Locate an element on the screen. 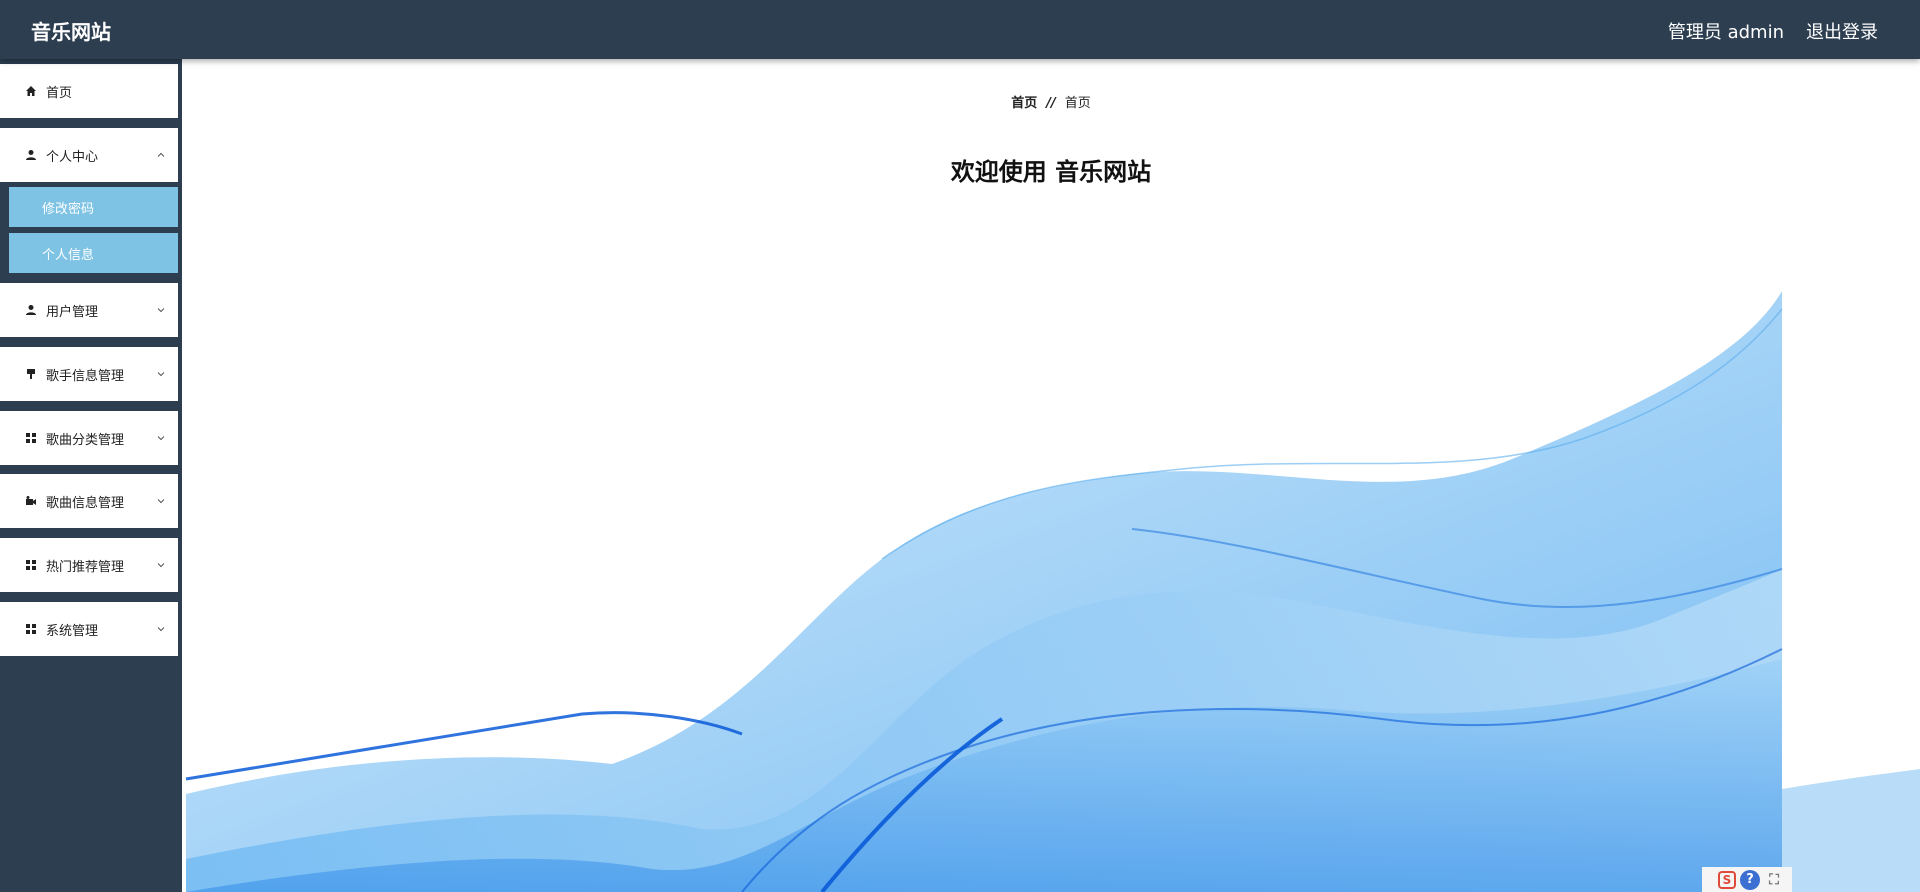  sidebar-item-song-management: 歌曲信息管理 is located at coordinates (89, 501).